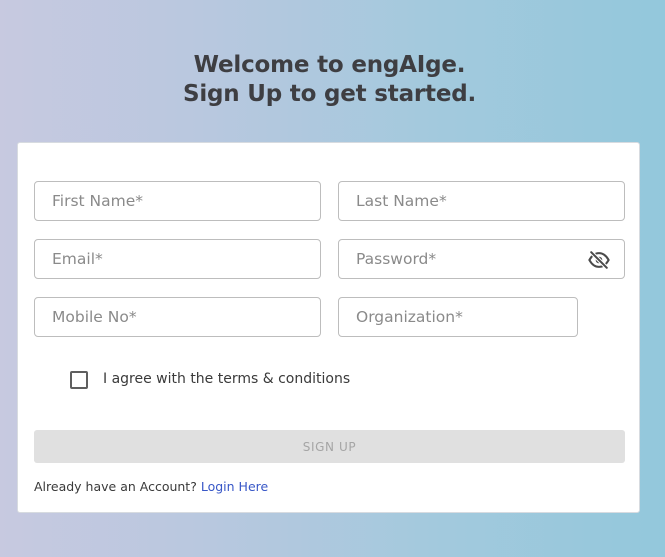 The height and width of the screenshot is (557, 665). What do you see at coordinates (227, 379) in the screenshot?
I see `terms-label: I agree with the terms & conditions` at bounding box center [227, 379].